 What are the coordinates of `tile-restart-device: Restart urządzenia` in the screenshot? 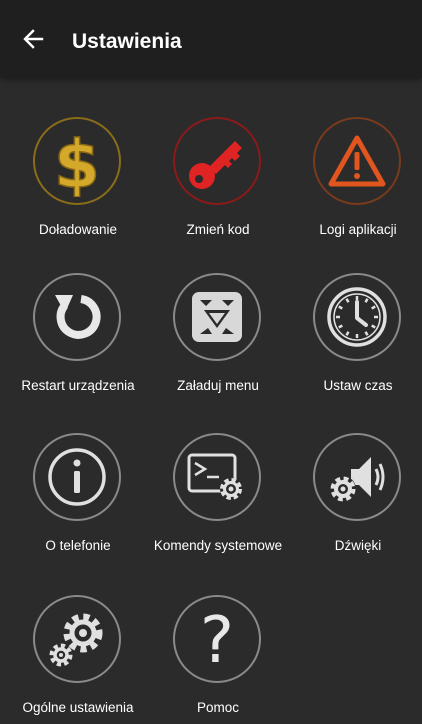 It's located at (78, 348).